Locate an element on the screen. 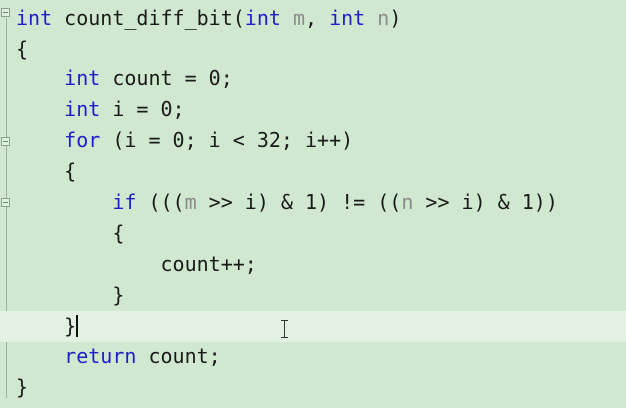 The width and height of the screenshot is (626, 408). code-line: for (i = 0; i < 32; i++) is located at coordinates (313, 140).